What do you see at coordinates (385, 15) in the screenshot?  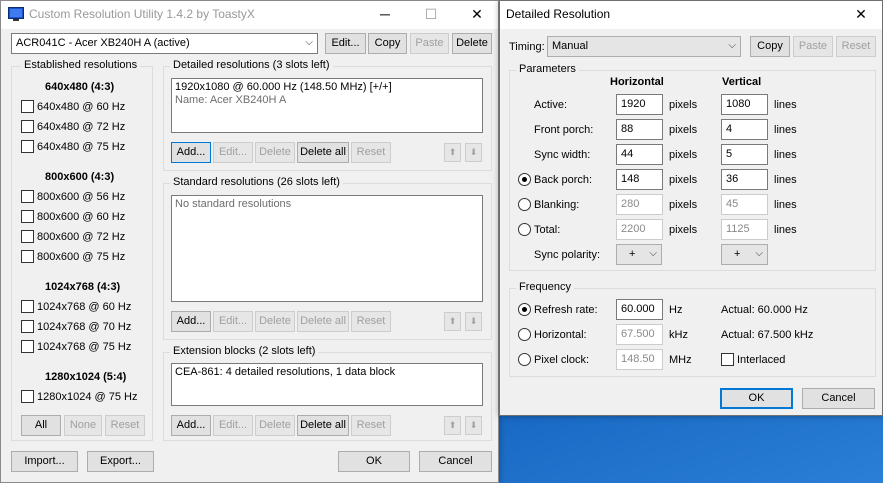 I see `minimize-button: ─` at bounding box center [385, 15].